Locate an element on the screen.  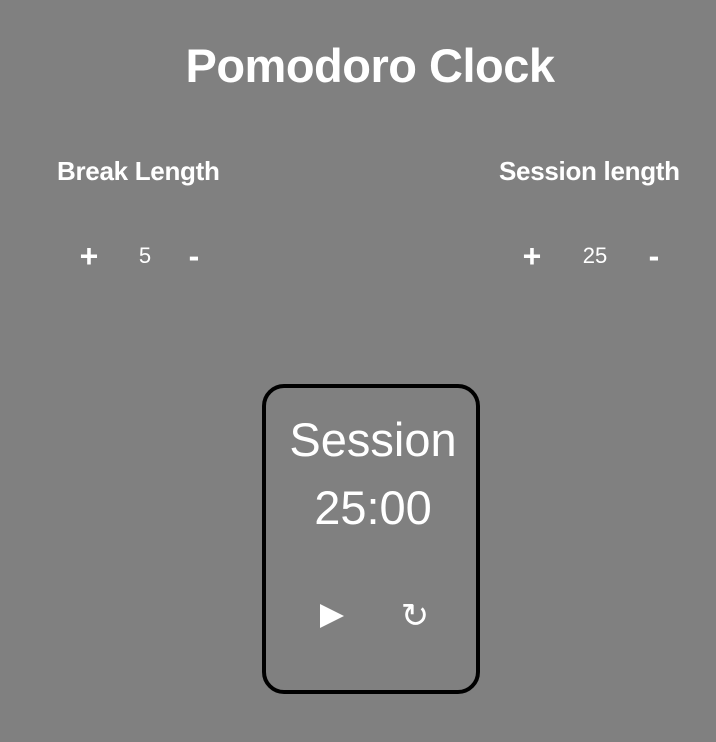
reset-icon: ↻ is located at coordinates (415, 616).